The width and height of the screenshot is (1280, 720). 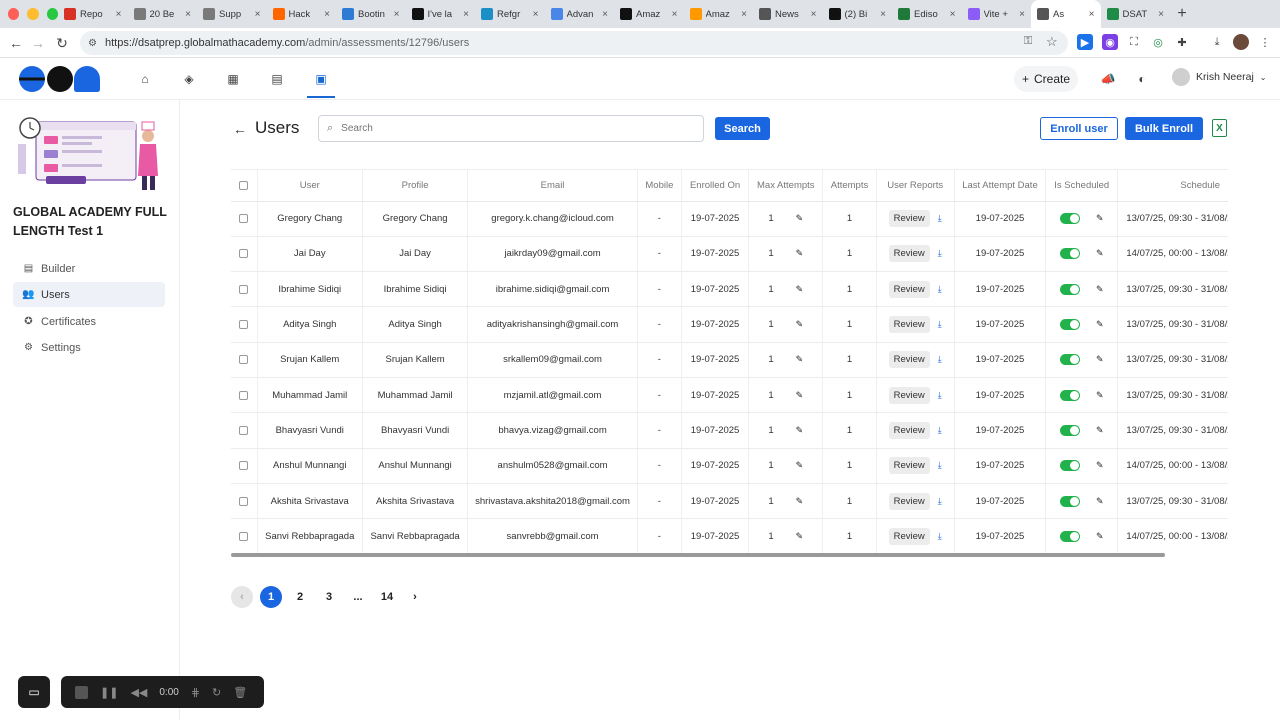 I want to click on user-cell: Akshita Srivastava, so click(x=310, y=501).